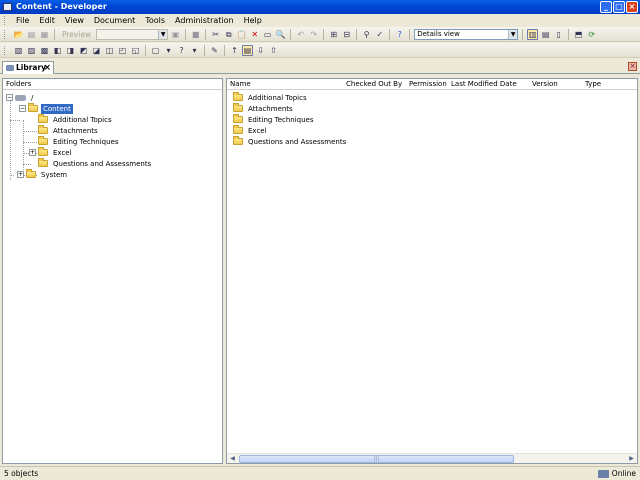  What do you see at coordinates (46, 108) in the screenshot?
I see `tree-item-content: − Content` at bounding box center [46, 108].